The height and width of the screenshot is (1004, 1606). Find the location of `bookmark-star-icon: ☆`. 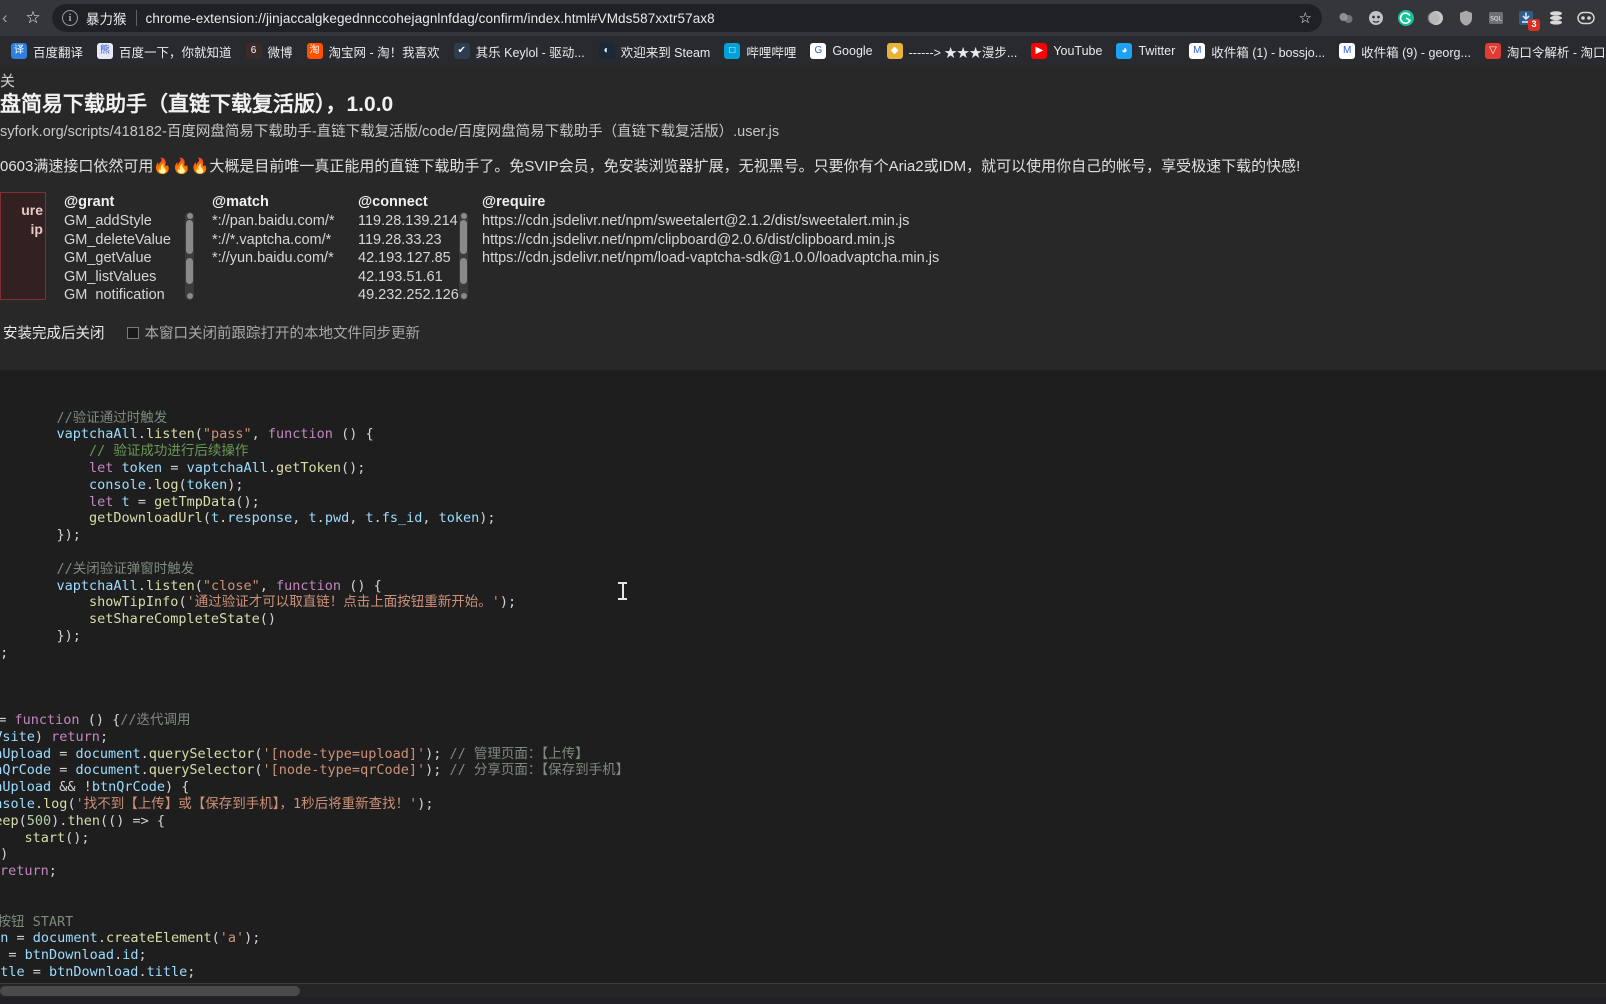

bookmark-star-icon: ☆ is located at coordinates (1305, 18).